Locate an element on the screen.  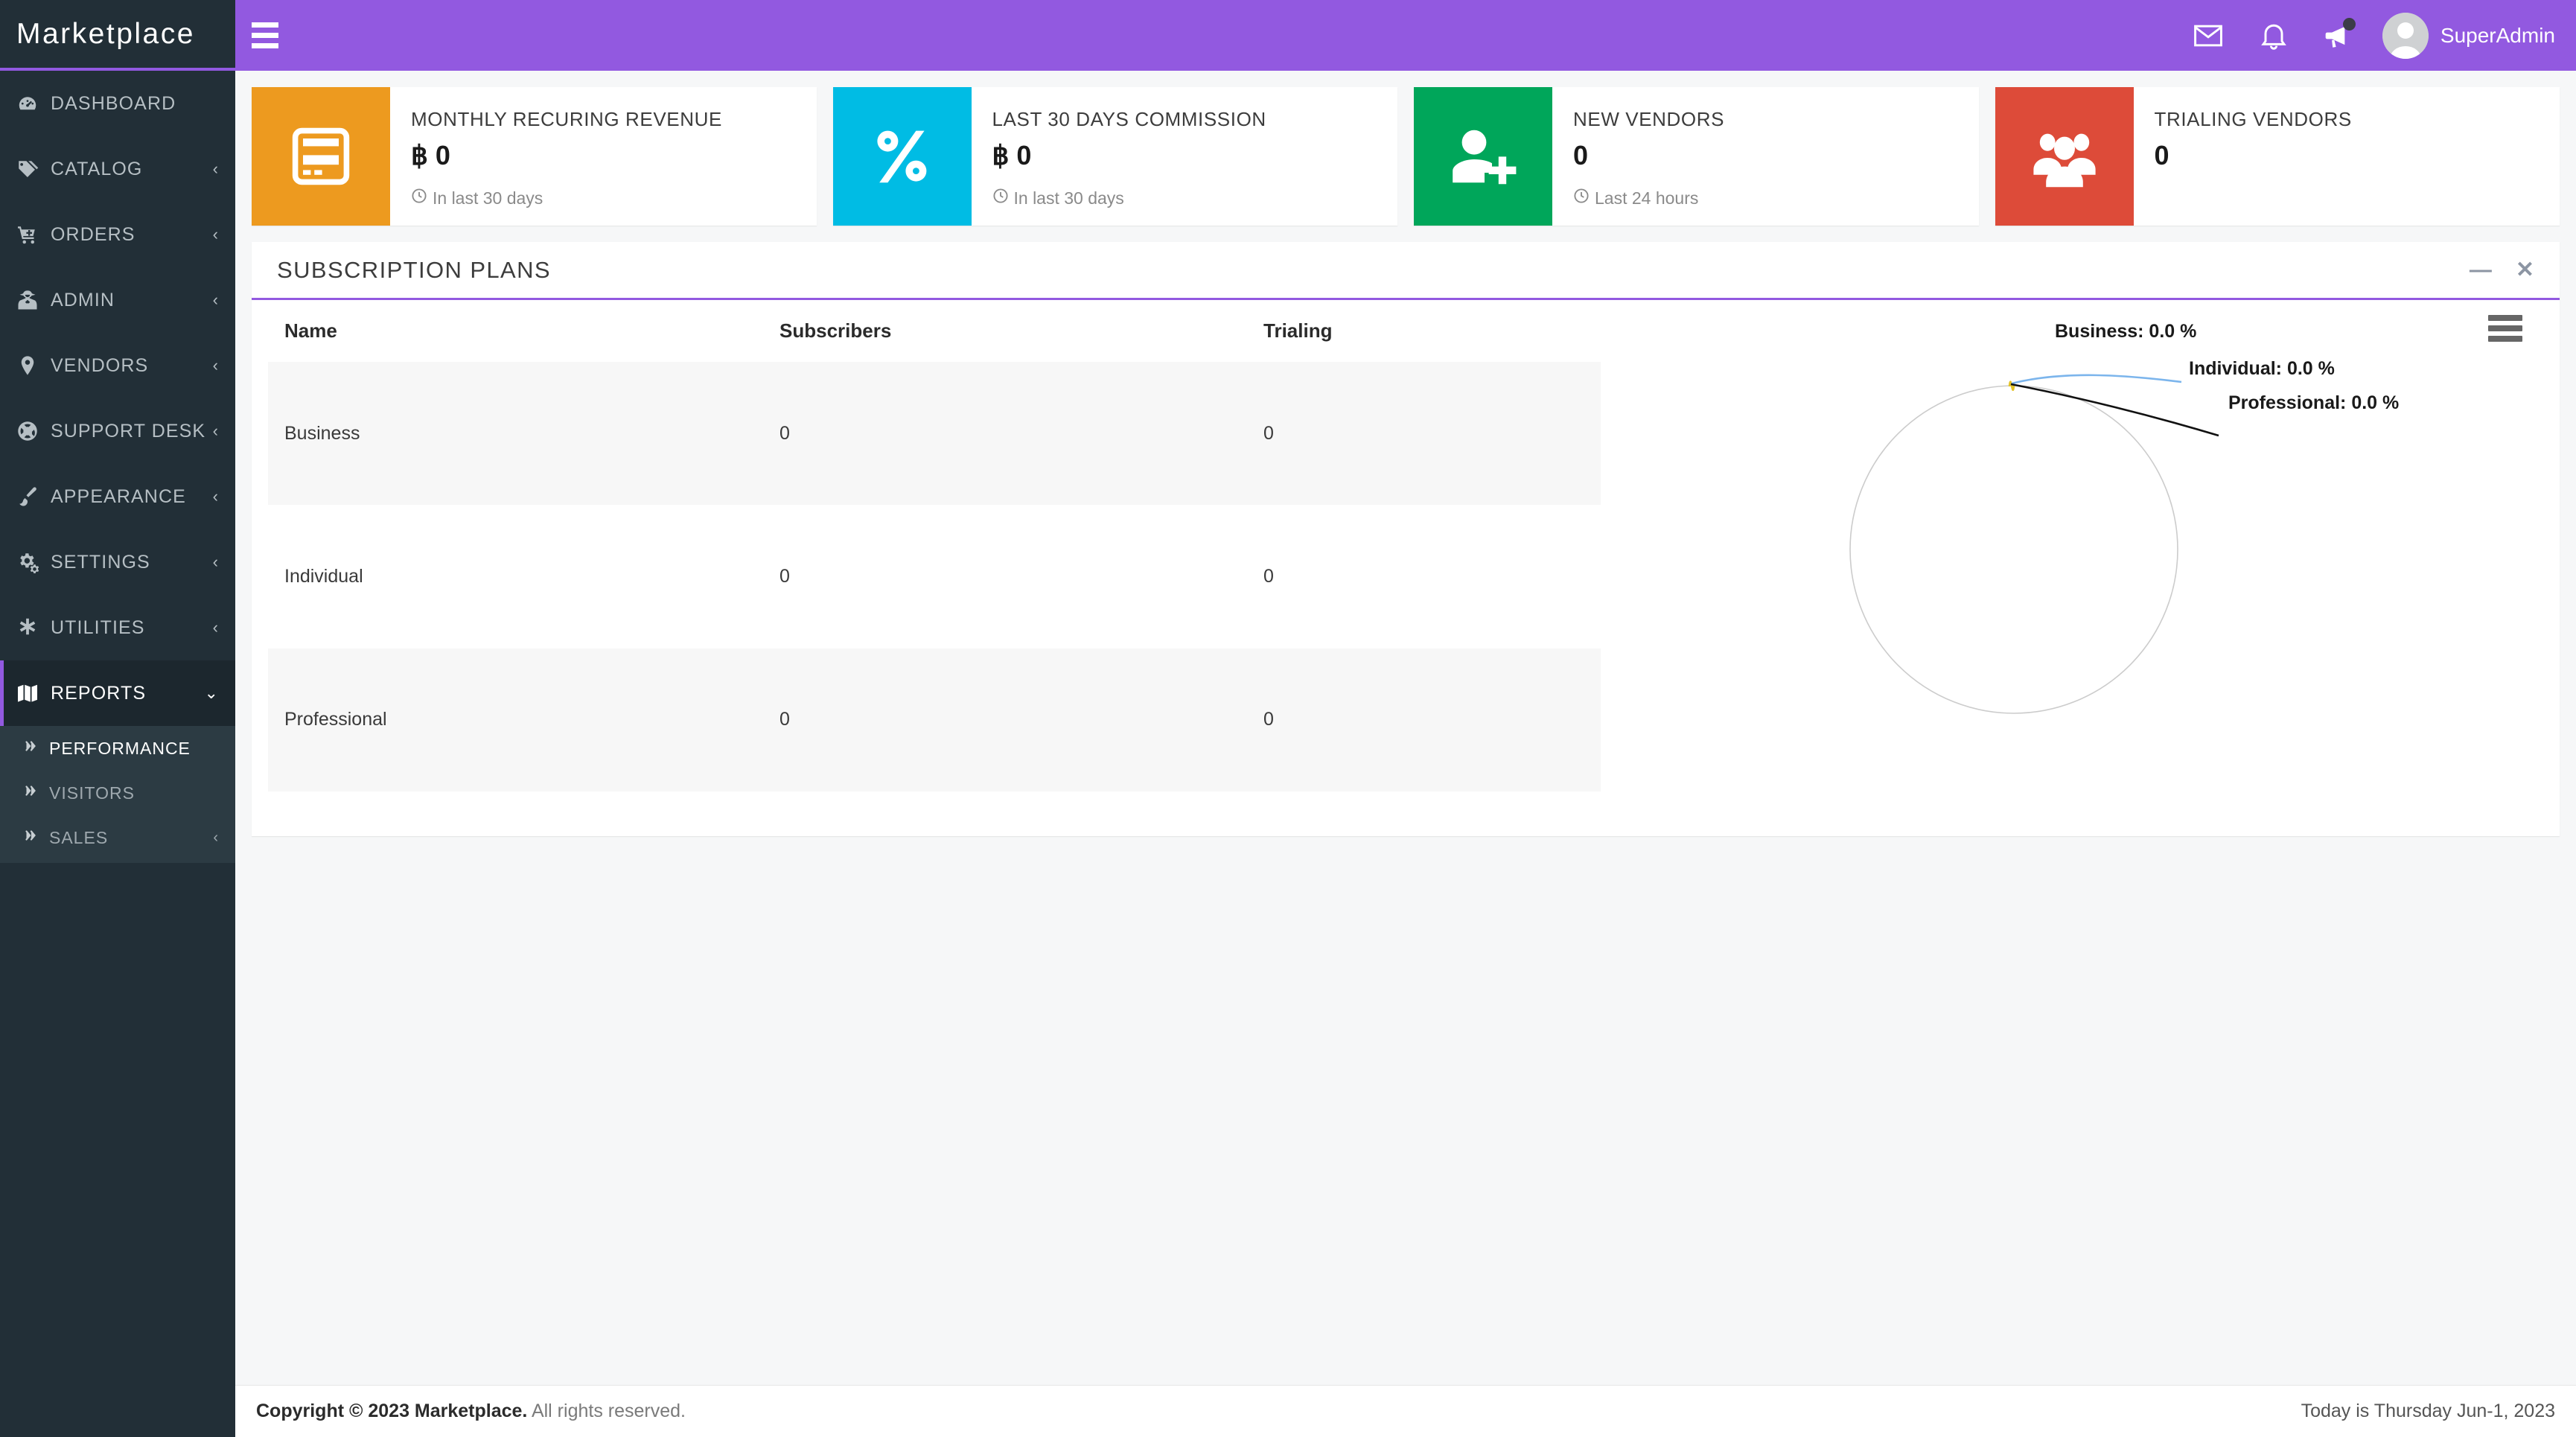
minimize-button: — is located at coordinates (2481, 269).